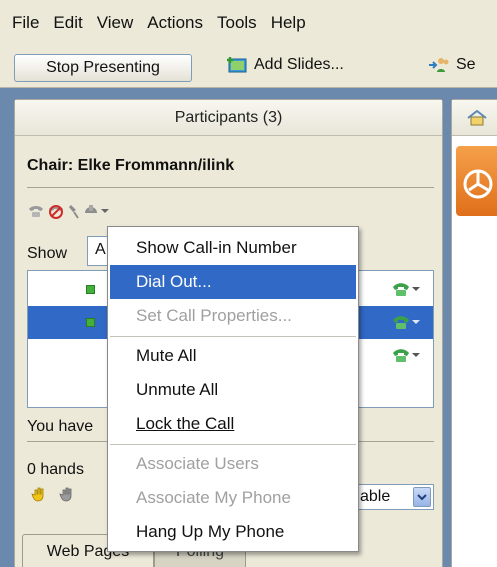 The width and height of the screenshot is (497, 567). Describe the element at coordinates (233, 532) in the screenshot. I see `menu-item-hang-up-my-phone: Hang Up My Phone` at that location.